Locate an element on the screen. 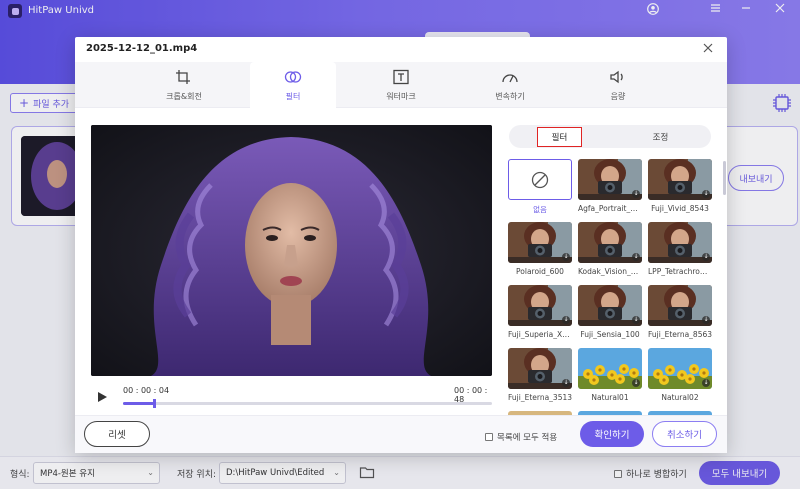 The height and width of the screenshot is (489, 800). segment-adjust: 조정 is located at coordinates (660, 136).